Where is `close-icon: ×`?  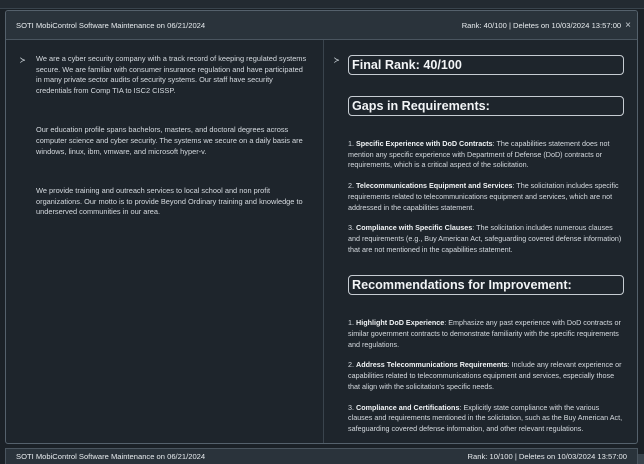
close-icon: × is located at coordinates (628, 25).